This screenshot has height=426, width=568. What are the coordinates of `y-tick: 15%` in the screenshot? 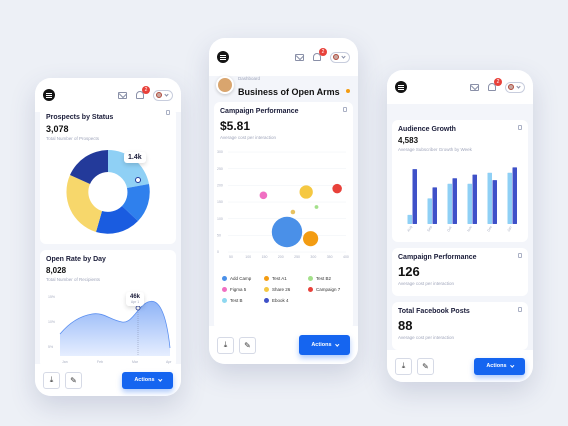 It's located at (51, 297).